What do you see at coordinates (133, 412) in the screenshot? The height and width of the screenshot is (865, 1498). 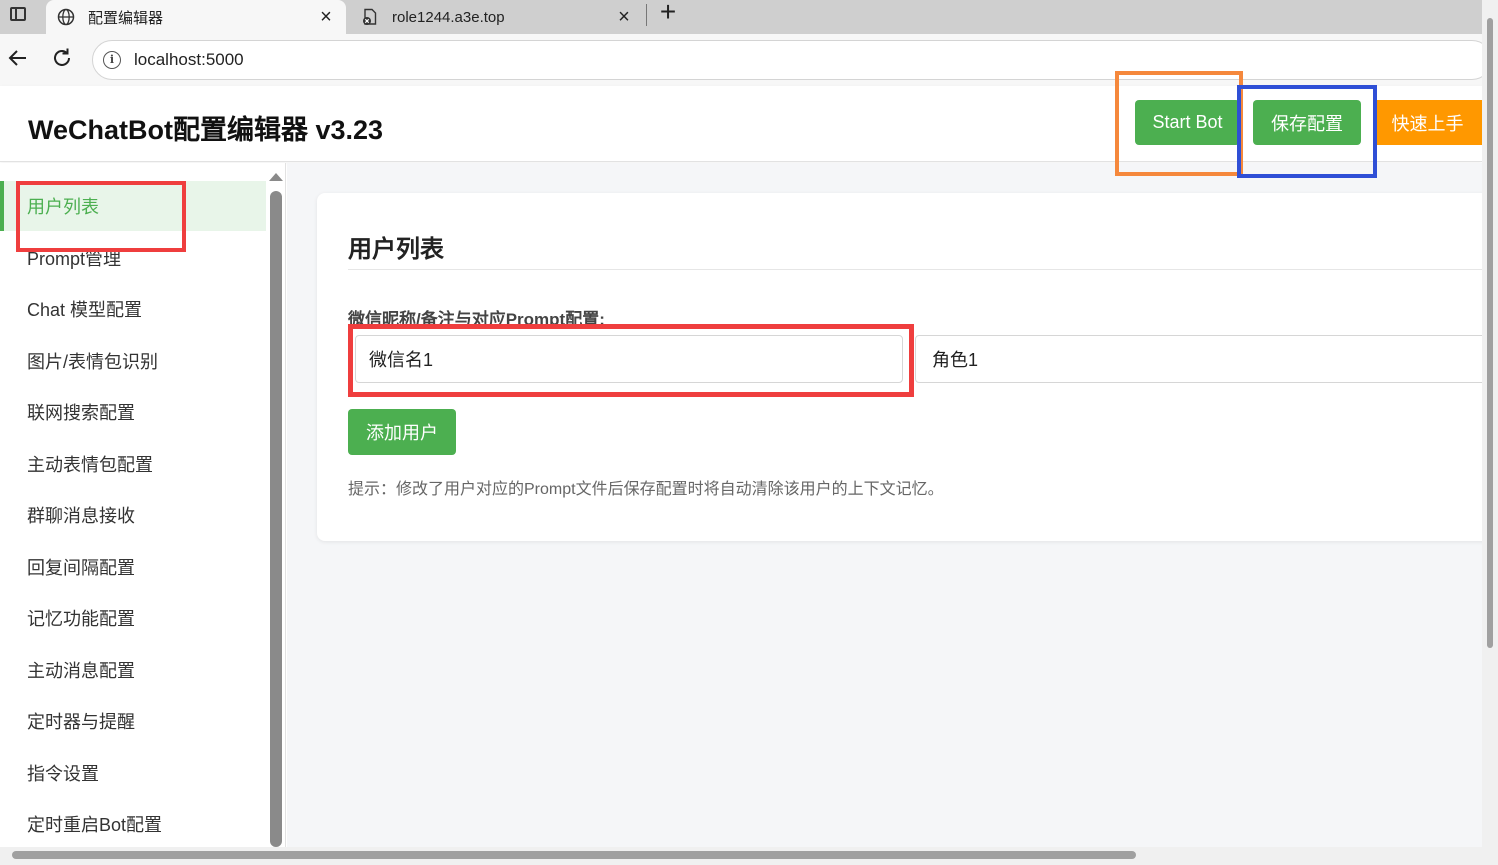 I see `sidebar-item-web-search-config: 联网搜索配置` at bounding box center [133, 412].